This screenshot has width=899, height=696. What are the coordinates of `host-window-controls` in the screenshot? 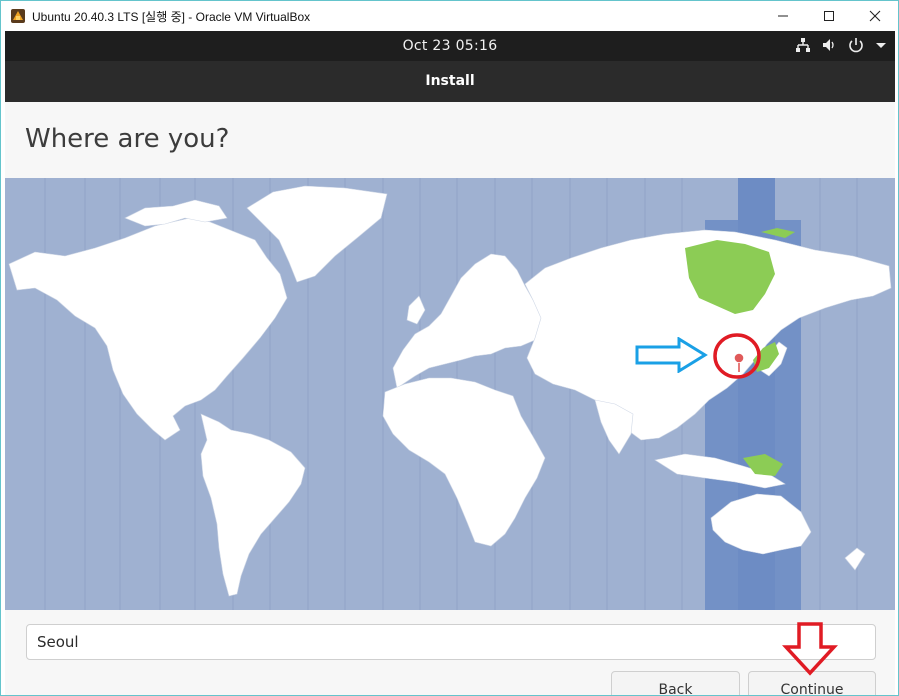 It's located at (829, 16).